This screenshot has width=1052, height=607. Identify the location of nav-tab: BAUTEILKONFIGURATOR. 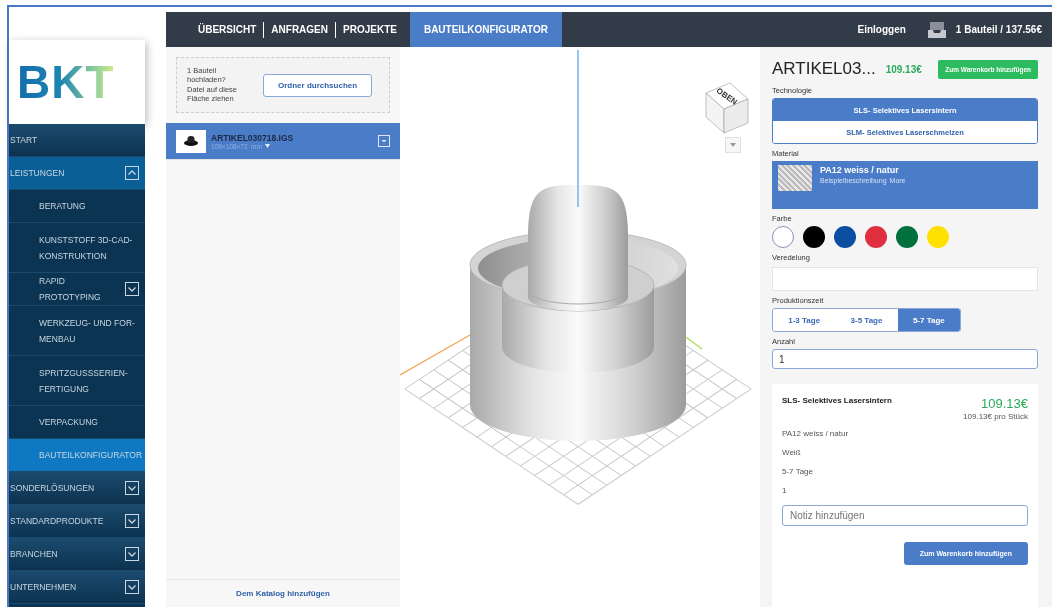
(485, 29).